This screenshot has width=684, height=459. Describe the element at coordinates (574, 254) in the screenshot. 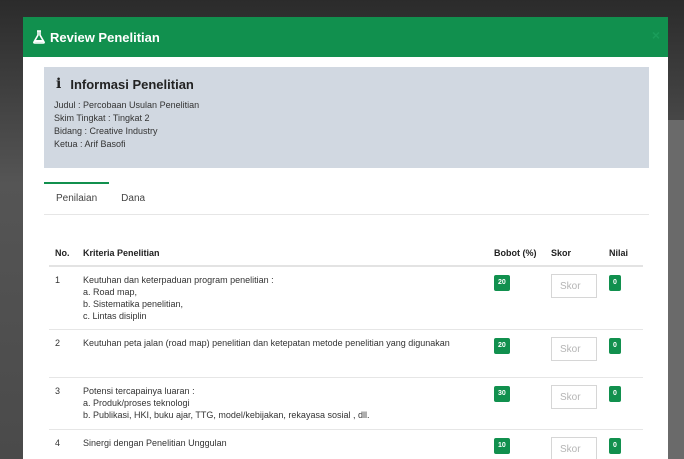

I see `col-skor: Skor` at that location.